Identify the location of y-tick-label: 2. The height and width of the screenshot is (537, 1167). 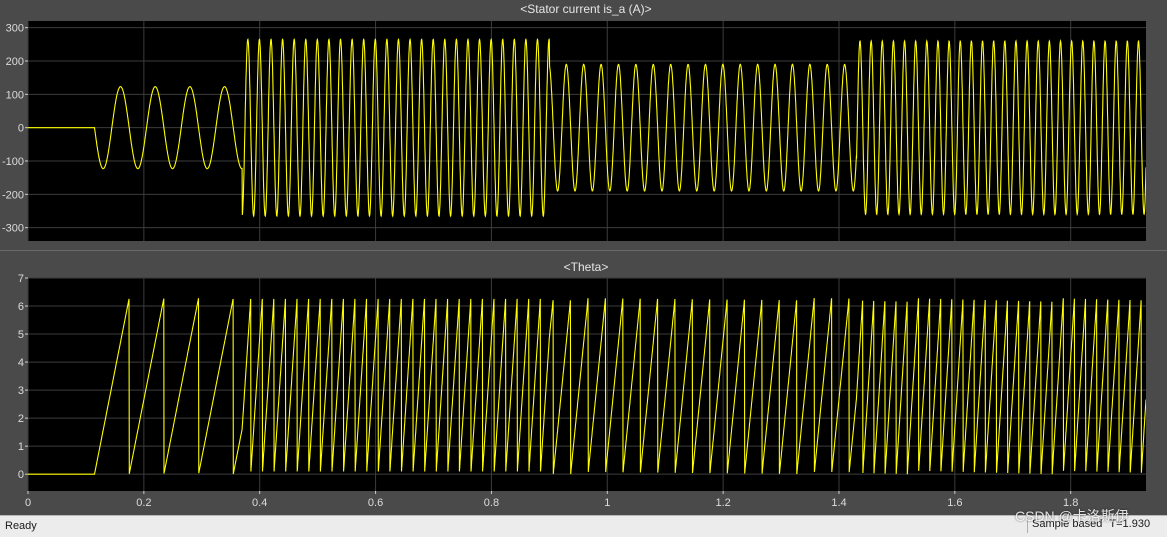
(21, 419).